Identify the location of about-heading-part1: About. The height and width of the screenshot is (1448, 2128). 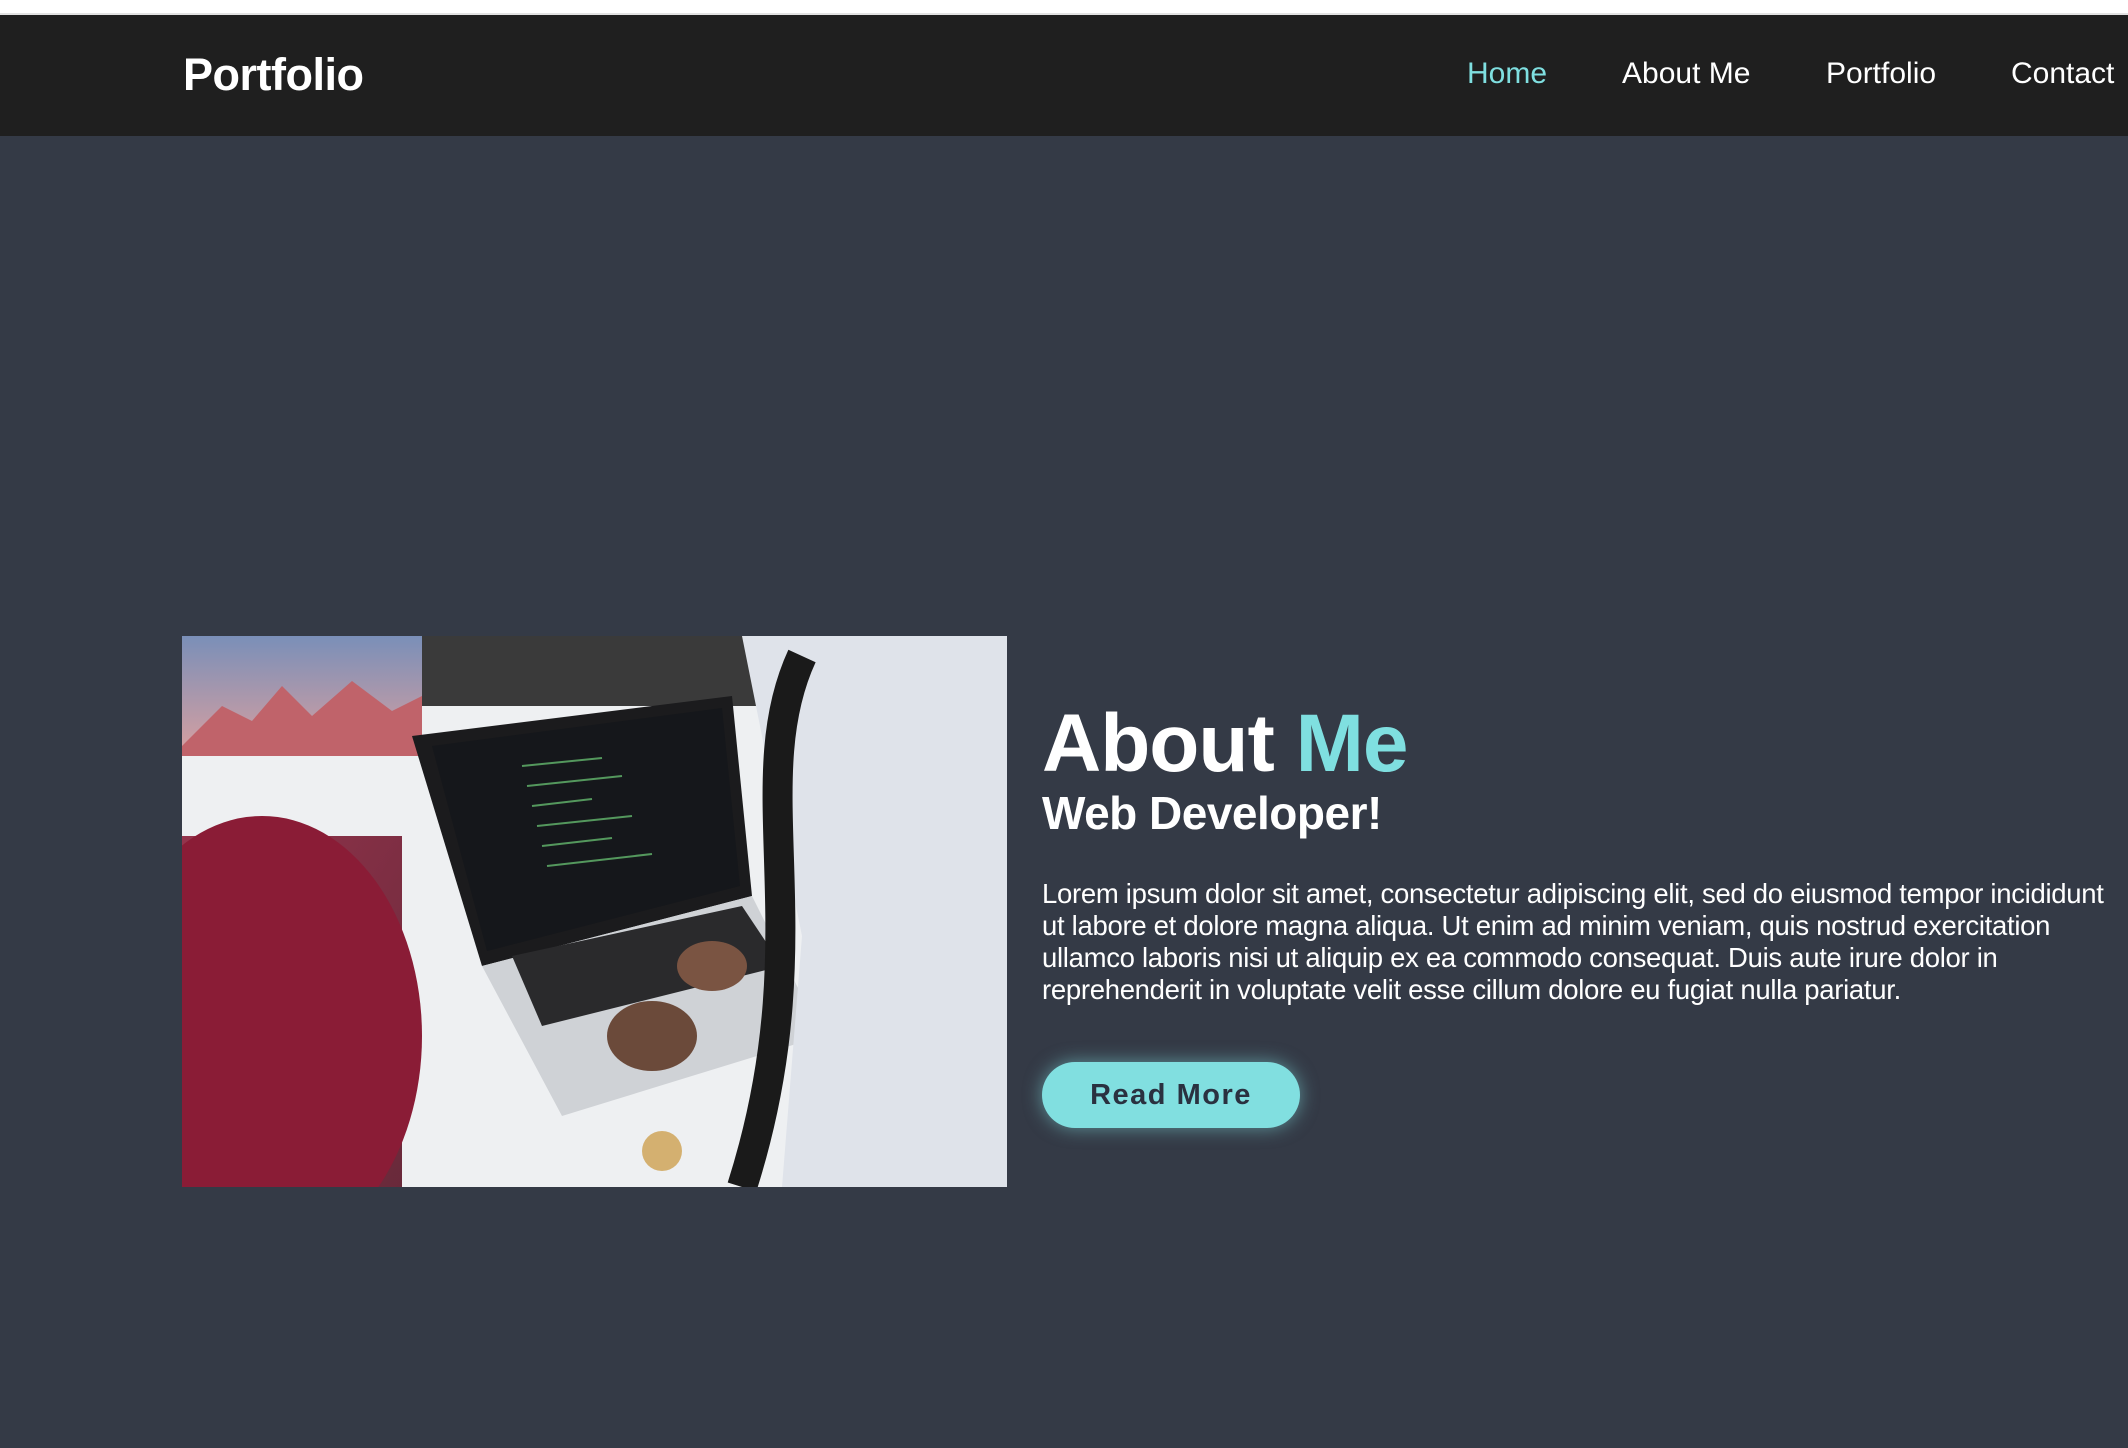
(1158, 743).